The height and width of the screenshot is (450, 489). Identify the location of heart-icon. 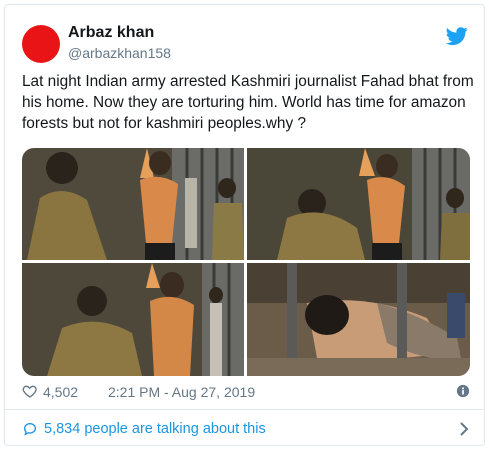
(30, 391).